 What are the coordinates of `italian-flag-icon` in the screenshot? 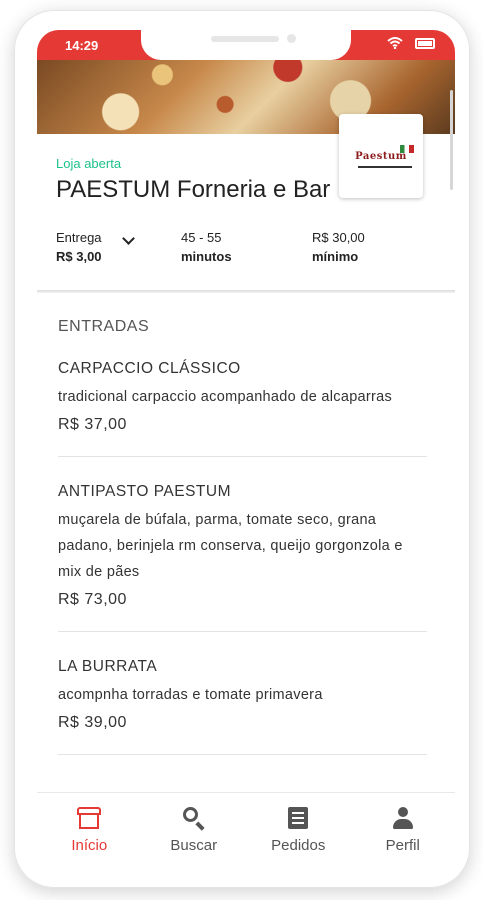 It's located at (407, 149).